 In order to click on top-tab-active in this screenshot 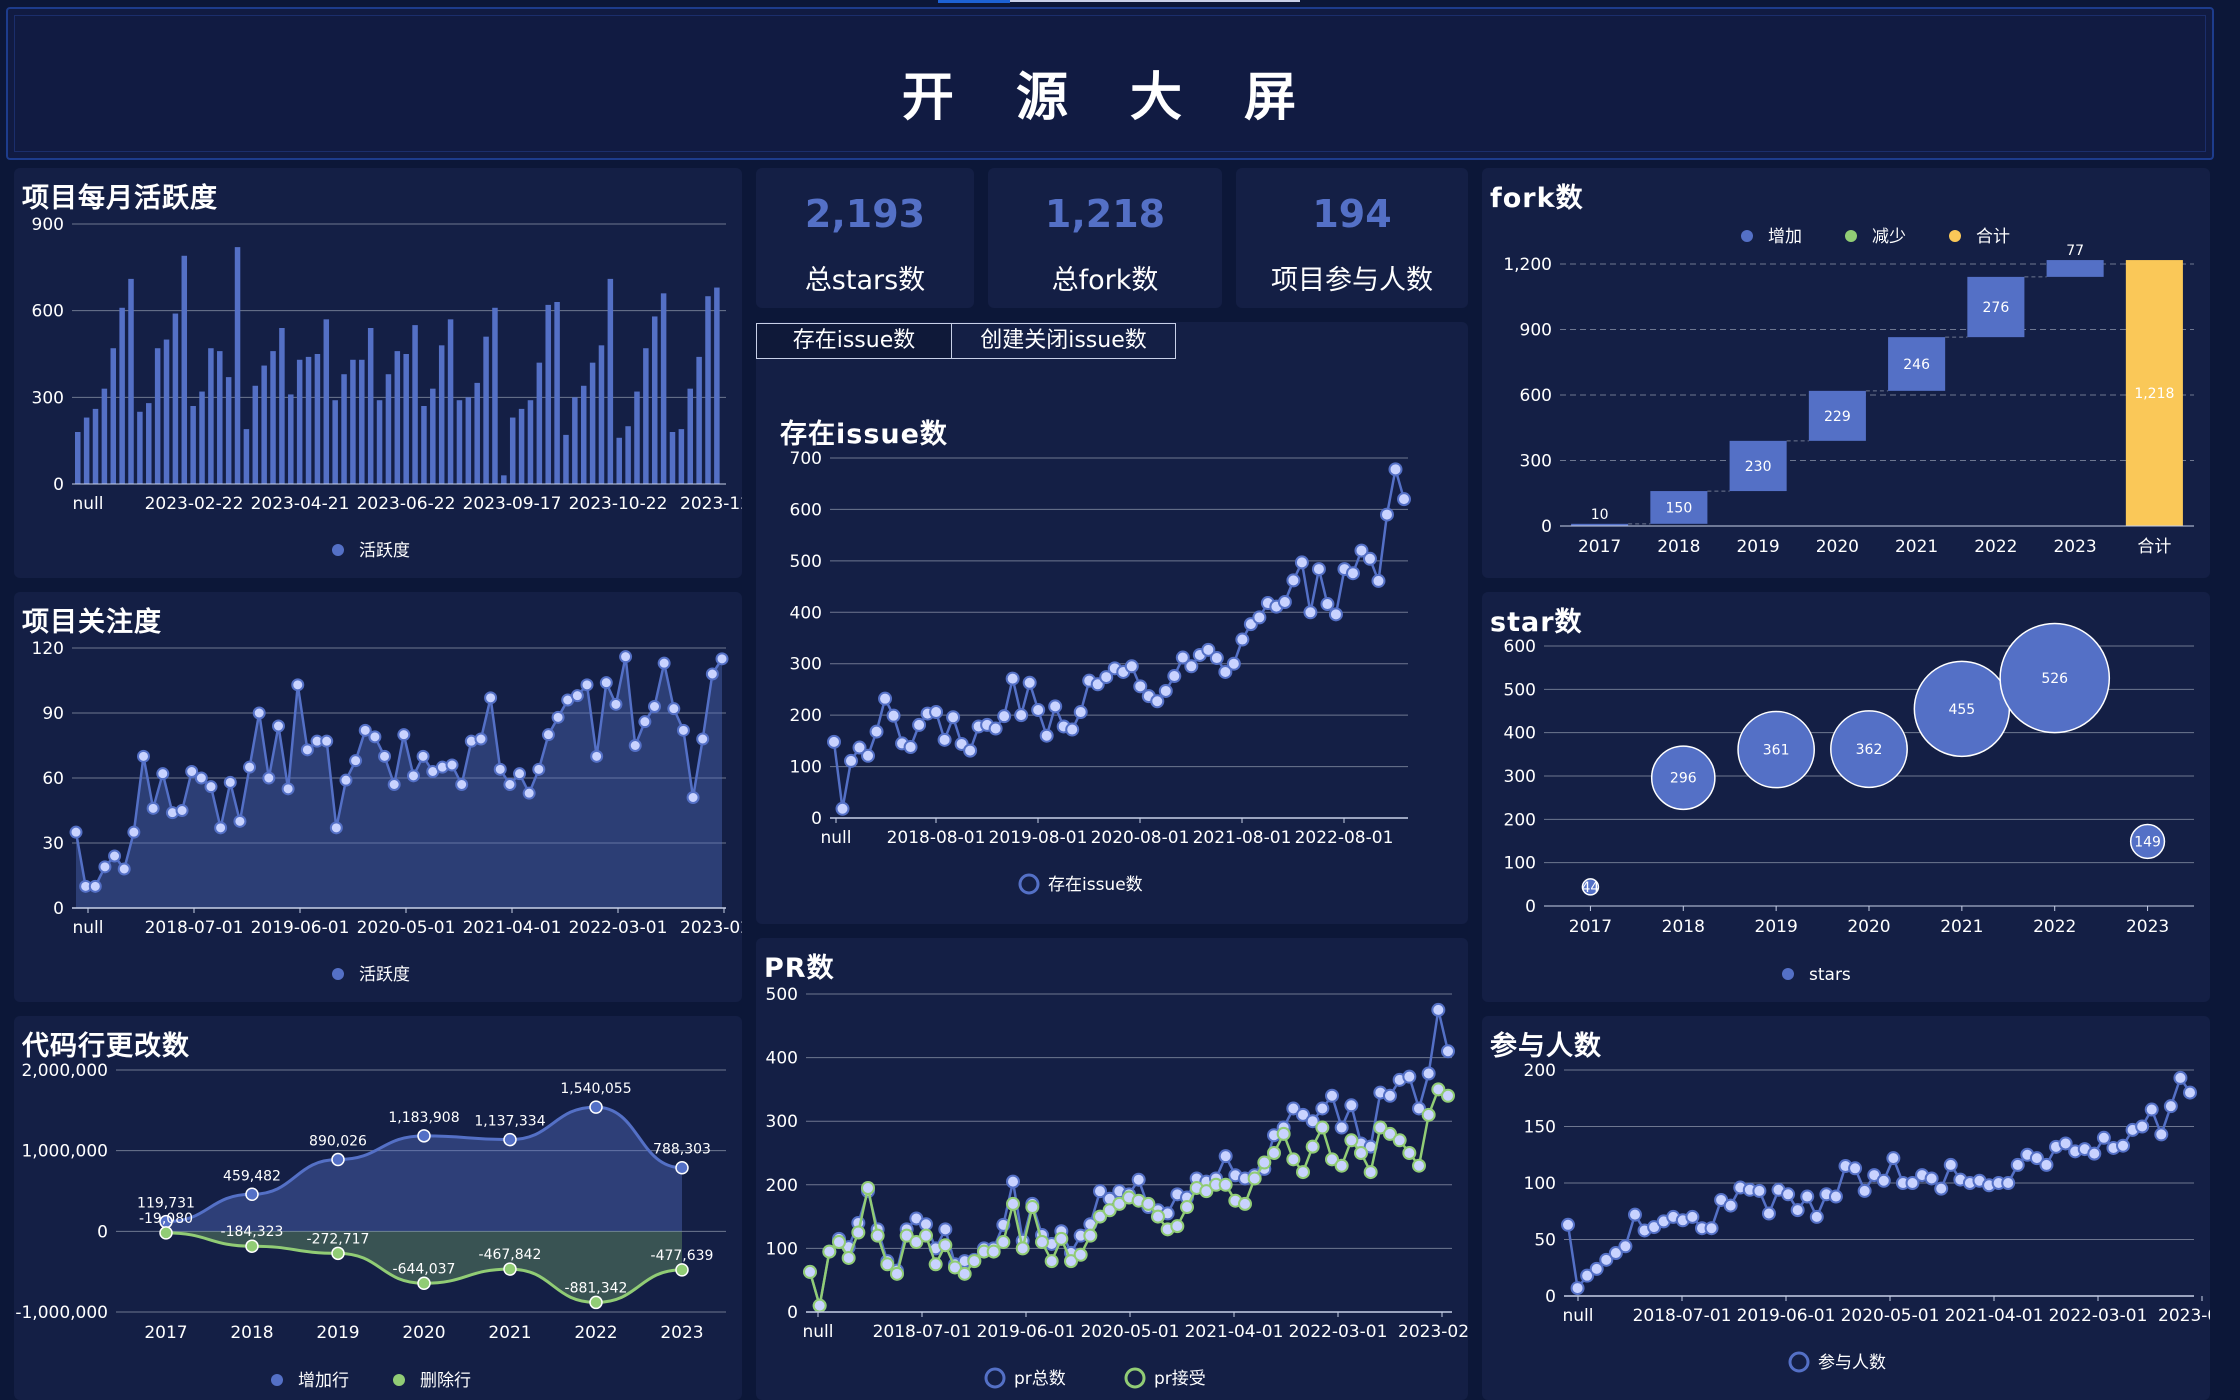, I will do `click(974, 1)`.